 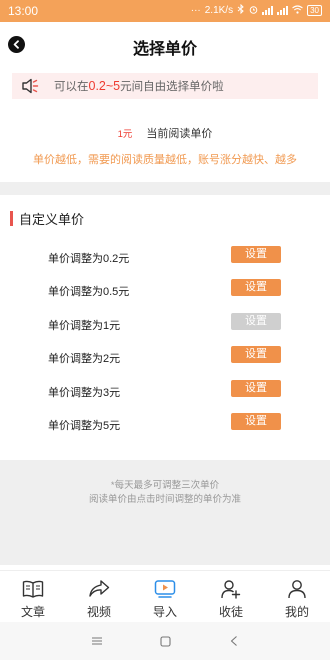 I want to click on tab-import: 导入, so click(x=165, y=596).